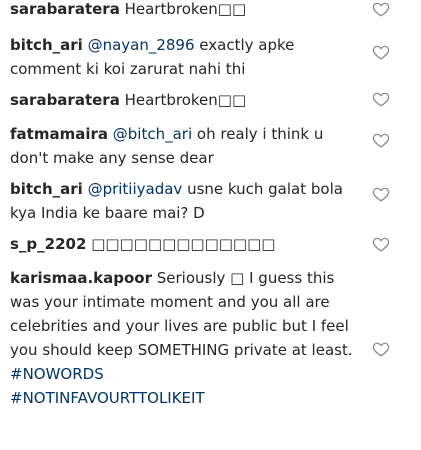 This screenshot has height=450, width=421. Describe the element at coordinates (59, 134) in the screenshot. I see `comment-username: fatmamaira` at that location.